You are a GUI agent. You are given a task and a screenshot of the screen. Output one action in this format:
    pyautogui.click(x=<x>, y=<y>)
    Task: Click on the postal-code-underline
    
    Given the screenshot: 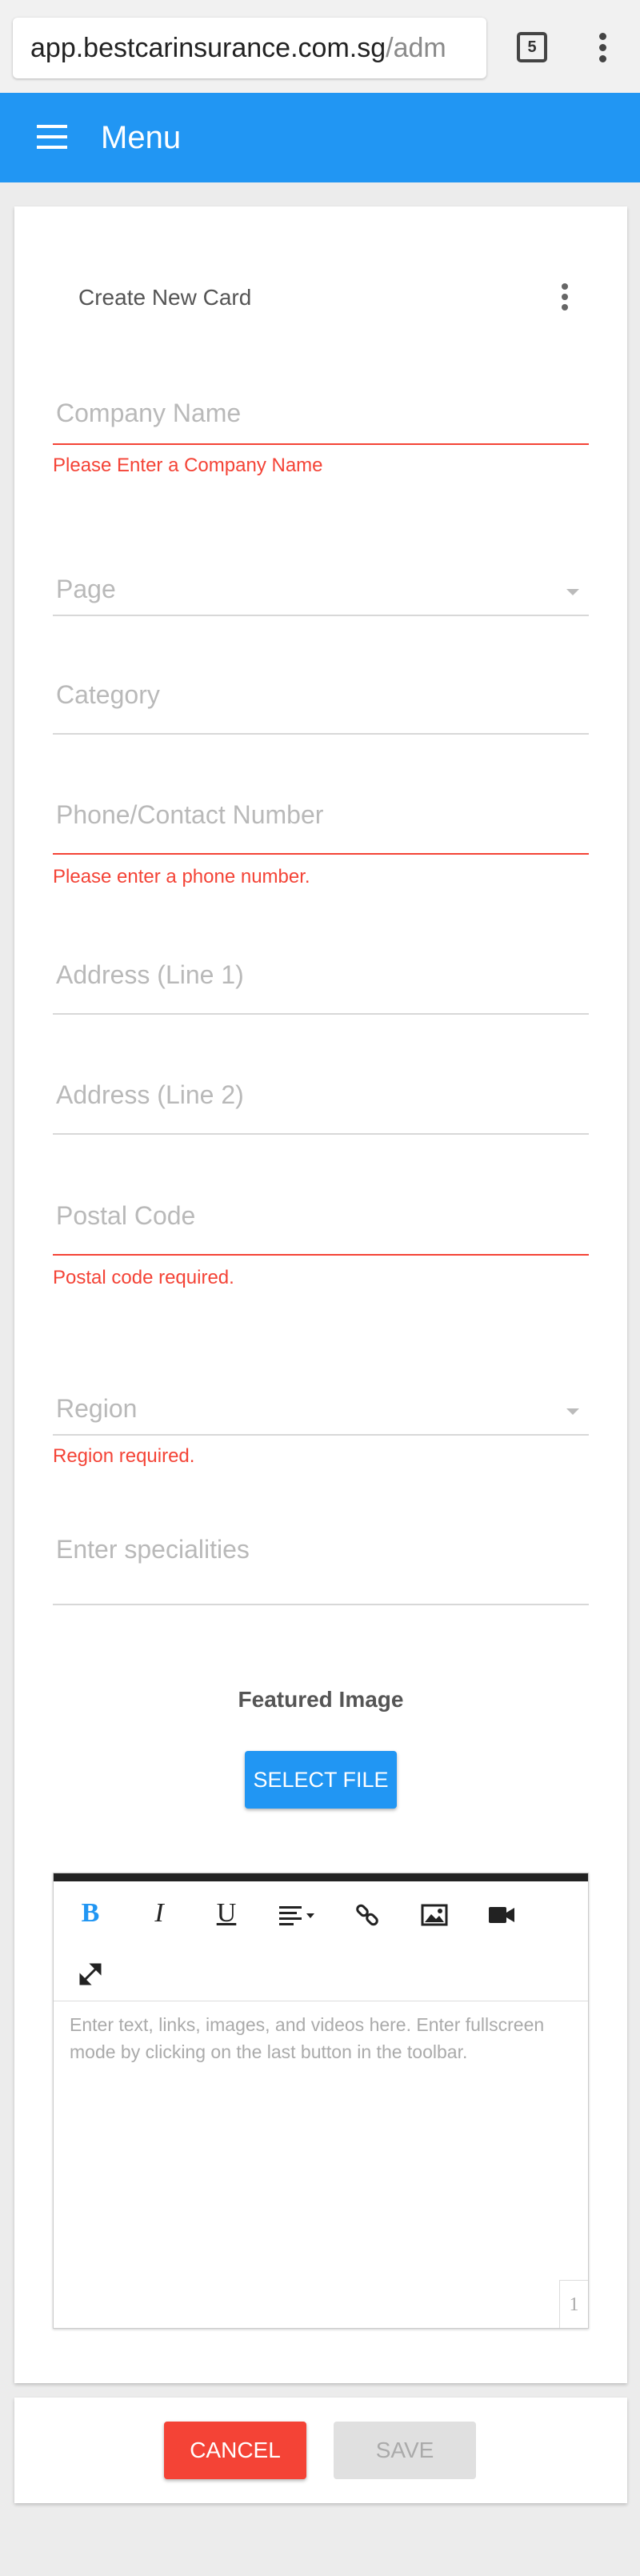 What is the action you would take?
    pyautogui.click(x=321, y=1255)
    